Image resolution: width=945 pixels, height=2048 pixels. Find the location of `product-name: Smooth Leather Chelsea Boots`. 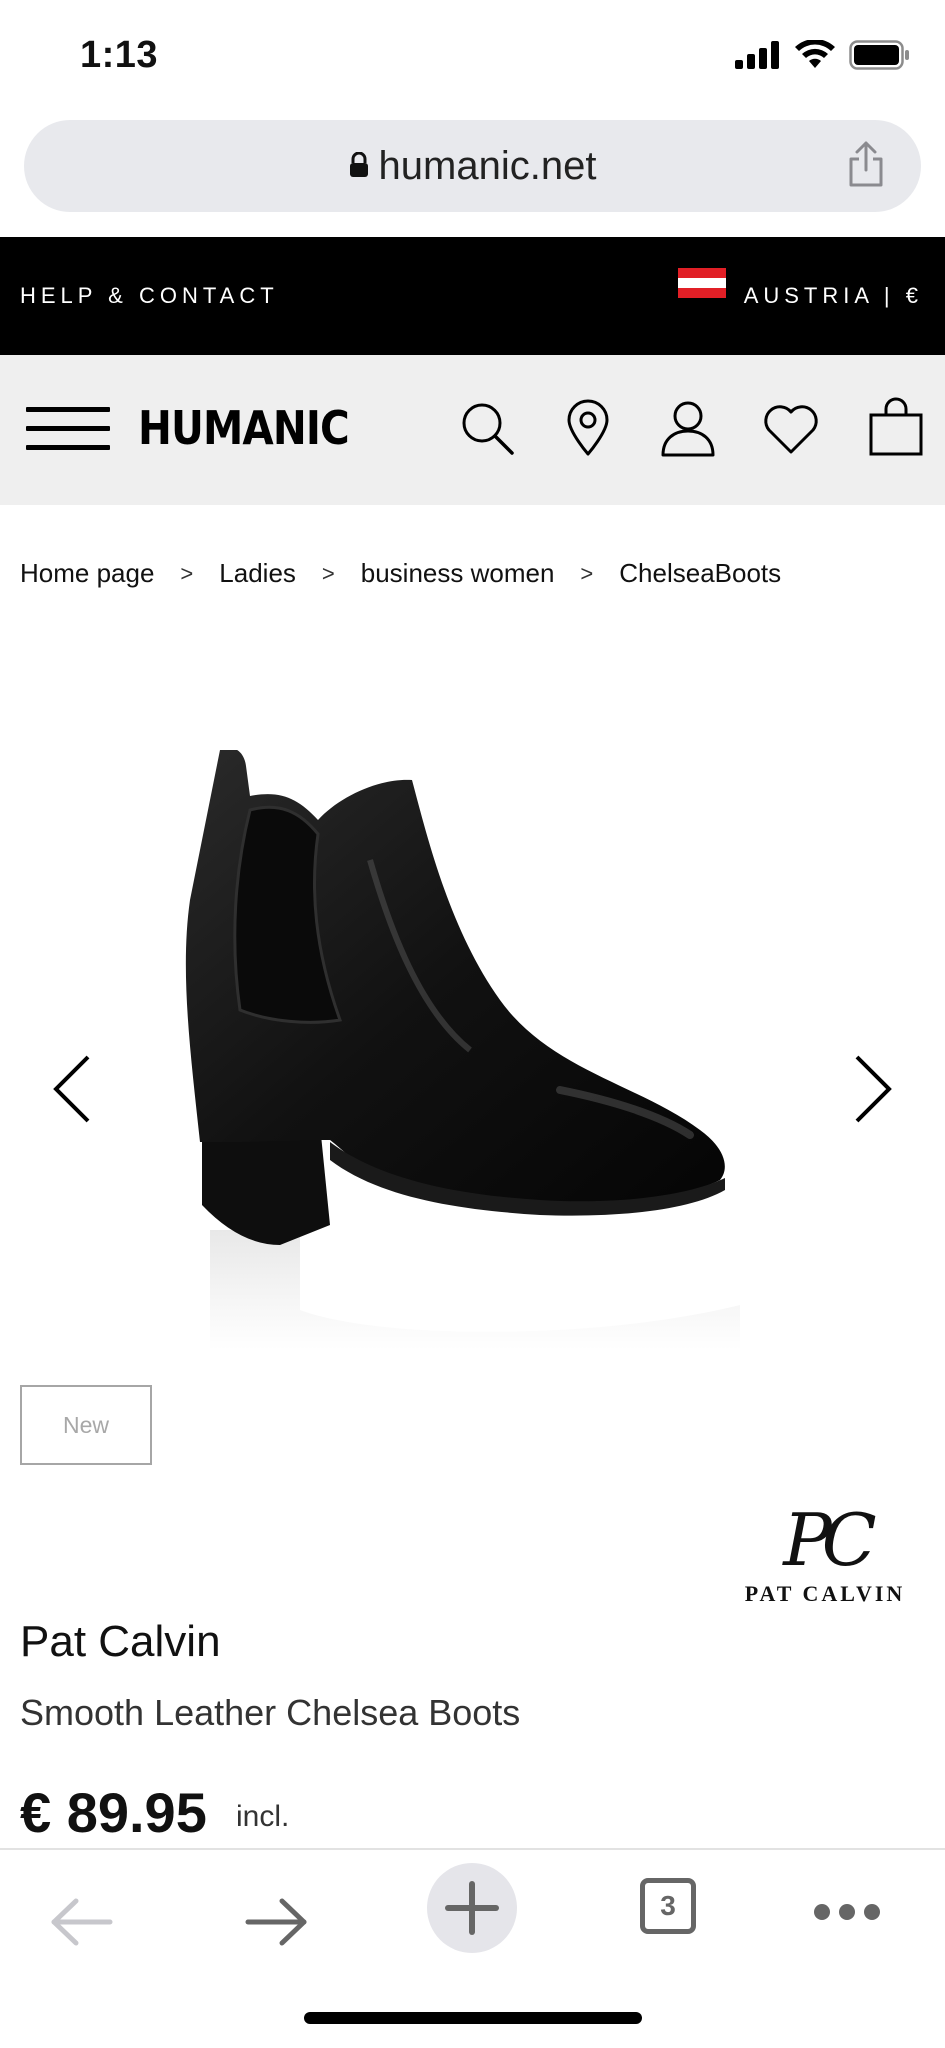

product-name: Smooth Leather Chelsea Boots is located at coordinates (270, 1712).